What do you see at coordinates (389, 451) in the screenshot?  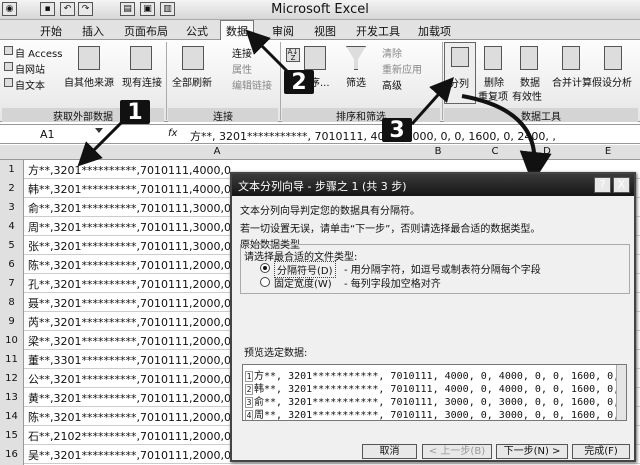 I see `cancel-button: 取消` at bounding box center [389, 451].